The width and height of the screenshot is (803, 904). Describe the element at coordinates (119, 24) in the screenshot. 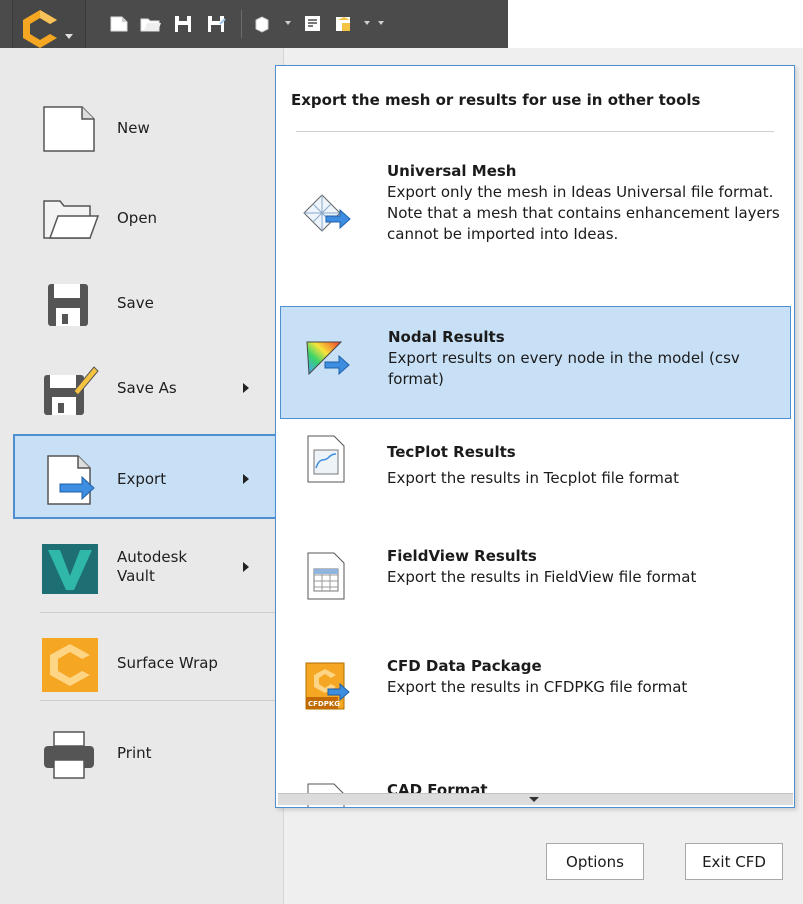

I see `new-icon` at that location.